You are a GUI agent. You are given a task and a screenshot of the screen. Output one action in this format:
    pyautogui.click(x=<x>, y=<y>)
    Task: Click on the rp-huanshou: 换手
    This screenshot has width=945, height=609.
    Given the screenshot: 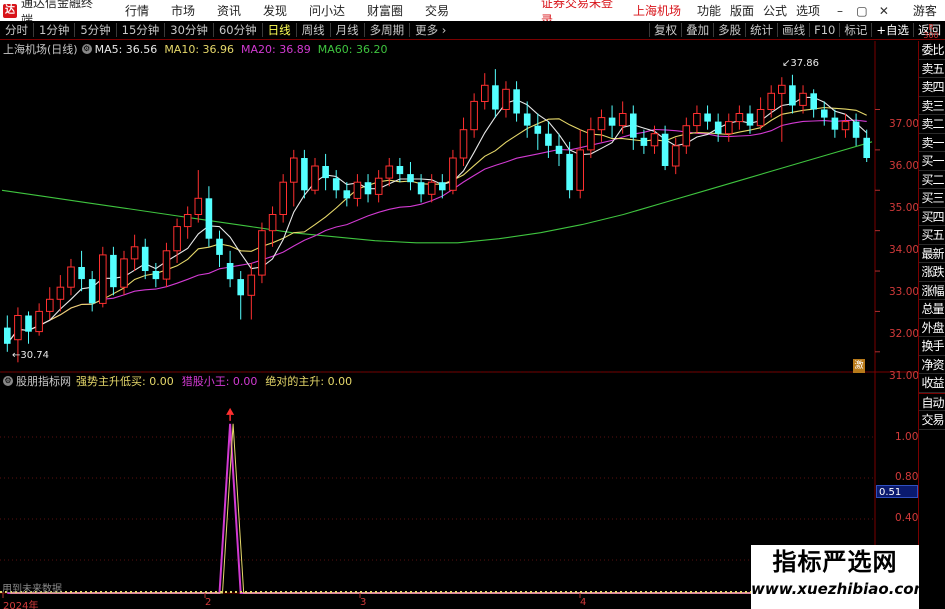 What is the action you would take?
    pyautogui.click(x=932, y=346)
    